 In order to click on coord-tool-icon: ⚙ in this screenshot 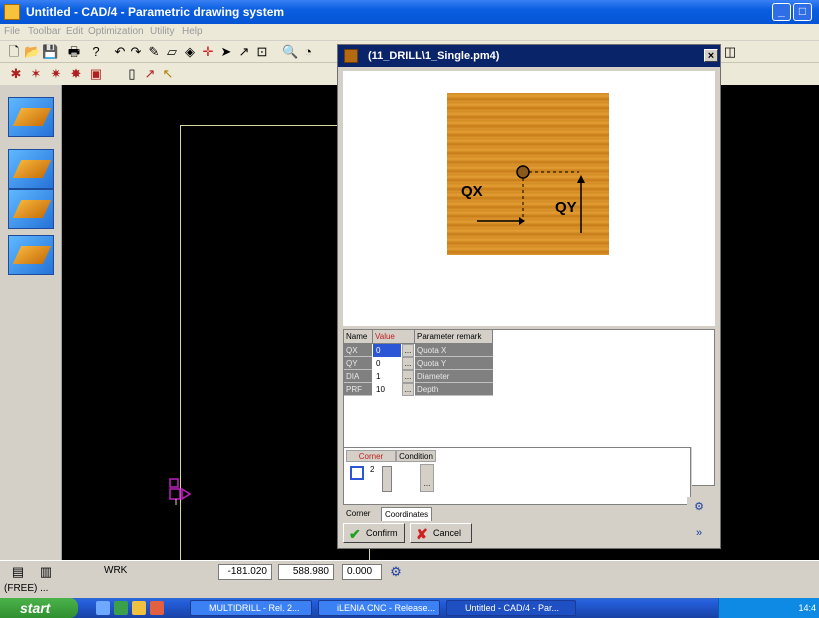, I will do `click(396, 572)`.